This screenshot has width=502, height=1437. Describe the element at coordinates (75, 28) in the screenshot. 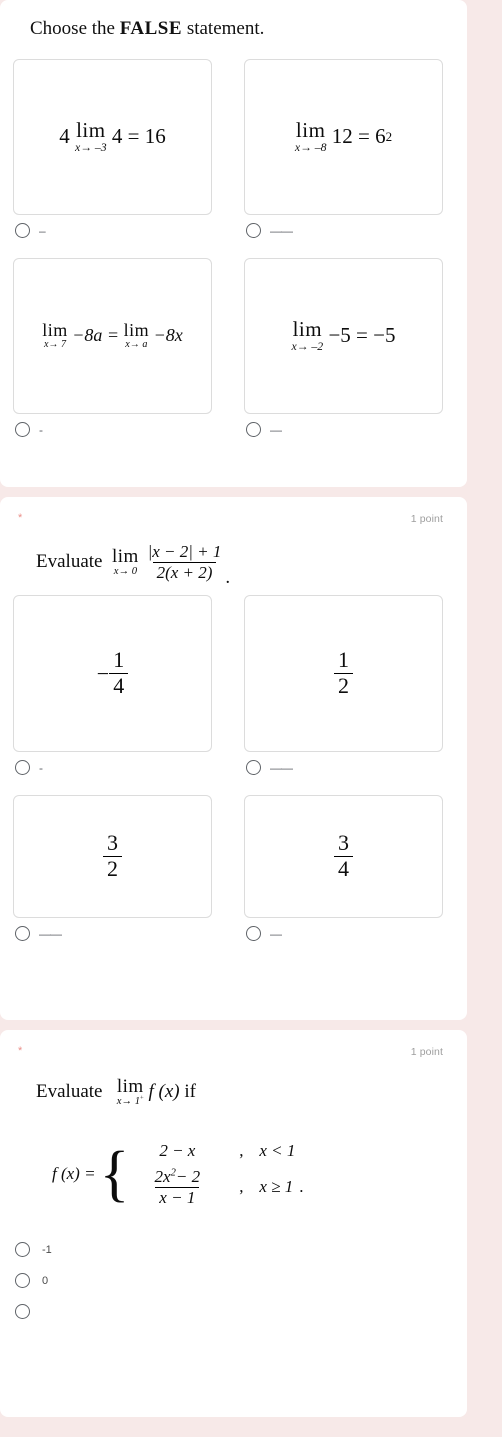

I see `question-1-title-prefix: Choose the` at that location.